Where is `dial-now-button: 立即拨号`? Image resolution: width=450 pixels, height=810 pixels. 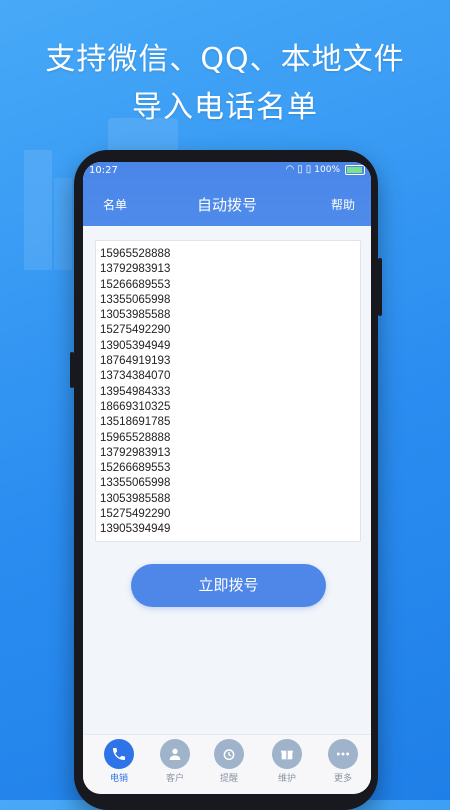
dial-now-button: 立即拨号 is located at coordinates (228, 585).